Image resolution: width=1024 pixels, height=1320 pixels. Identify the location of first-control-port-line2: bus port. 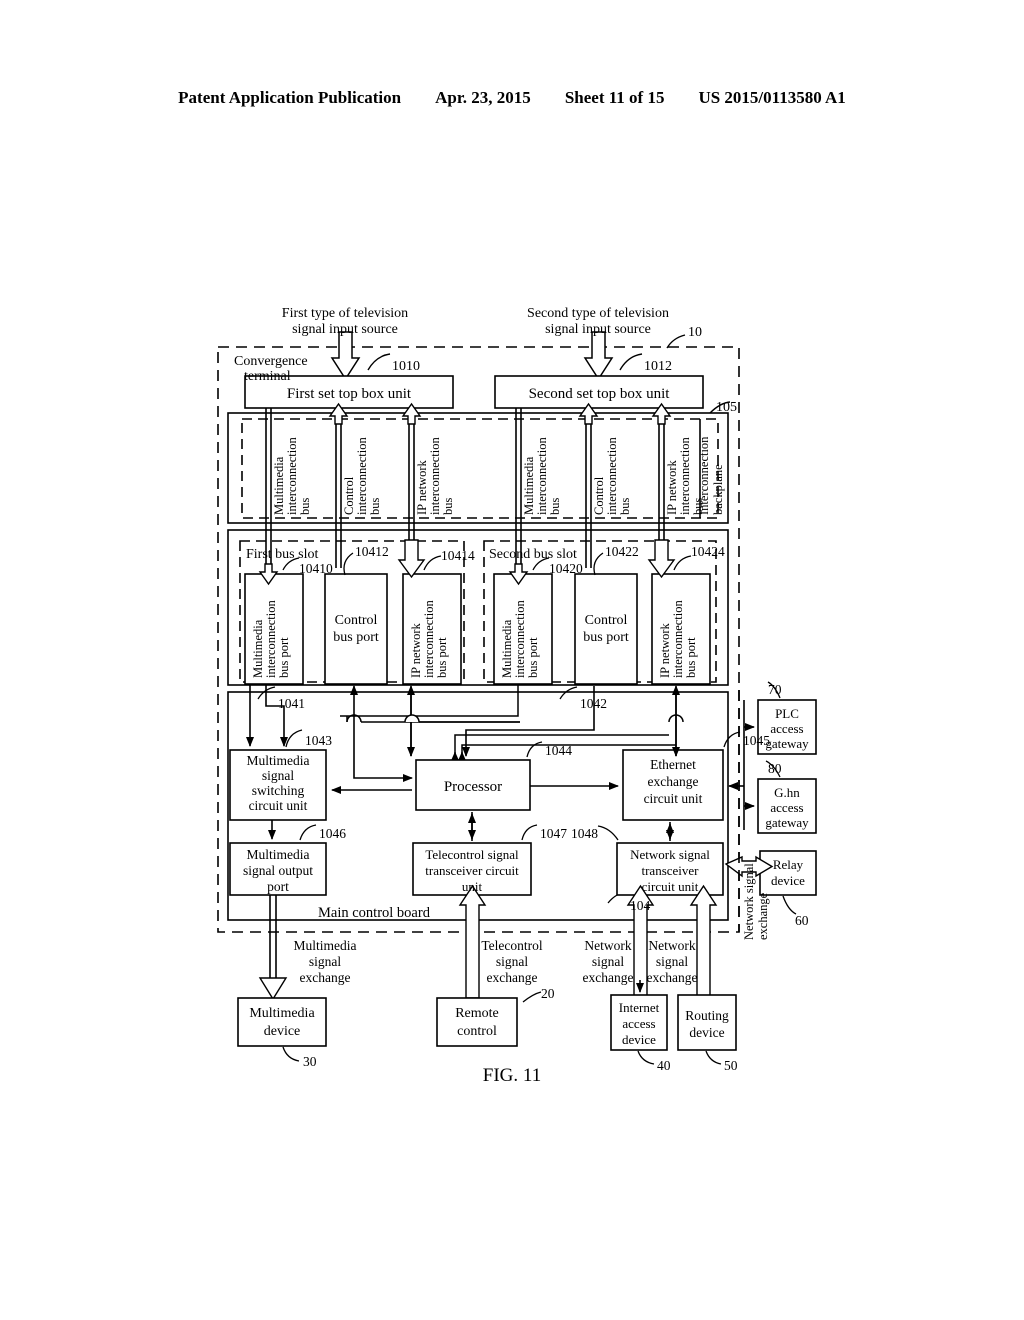
(356, 637).